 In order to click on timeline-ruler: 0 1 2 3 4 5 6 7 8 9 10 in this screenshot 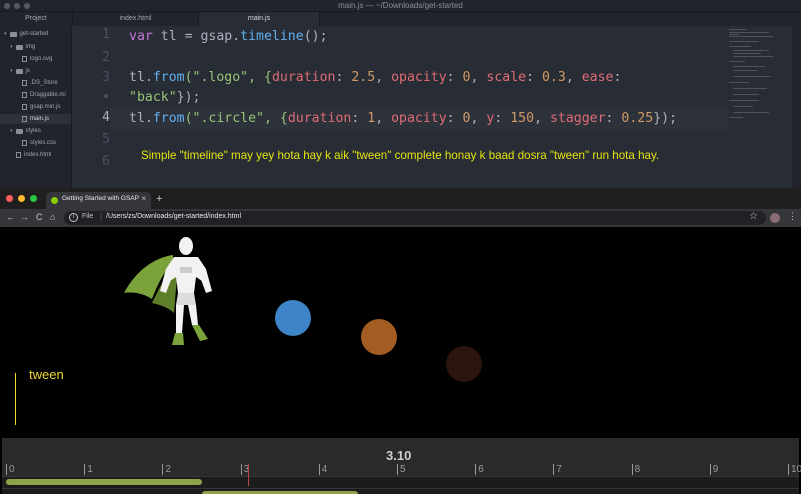, I will do `click(401, 470)`.